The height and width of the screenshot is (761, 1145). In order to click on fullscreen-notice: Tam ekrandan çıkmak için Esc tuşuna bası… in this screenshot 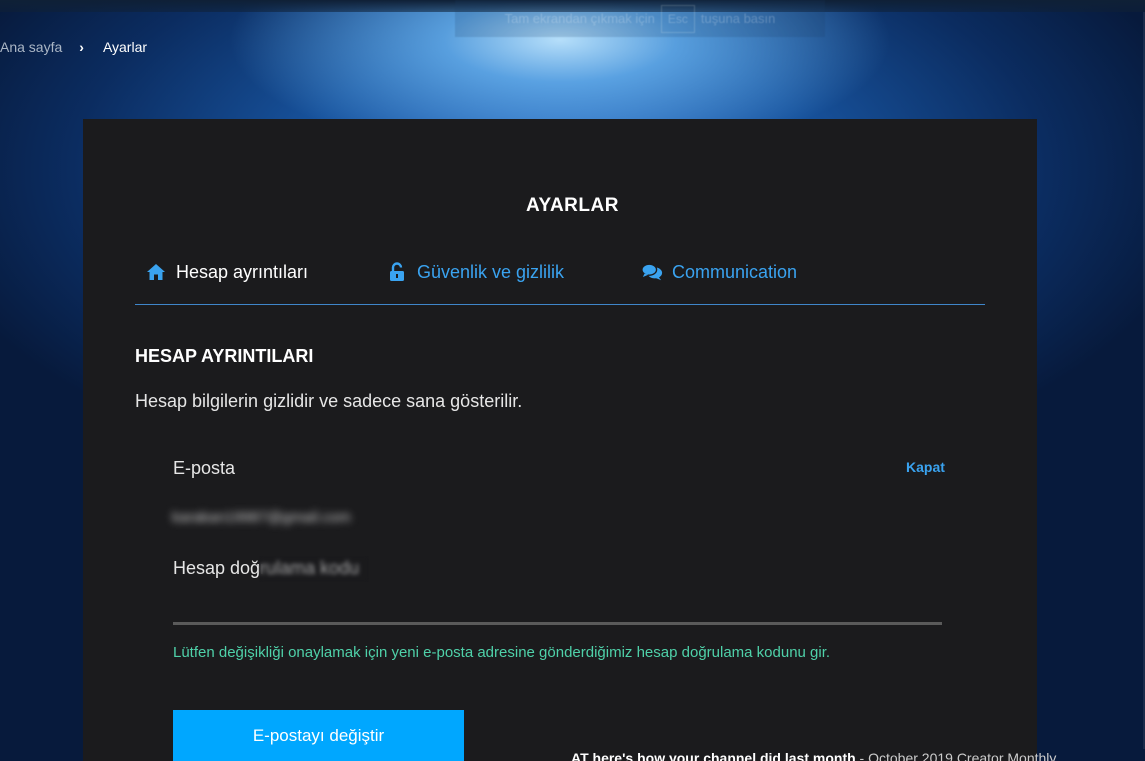, I will do `click(640, 18)`.